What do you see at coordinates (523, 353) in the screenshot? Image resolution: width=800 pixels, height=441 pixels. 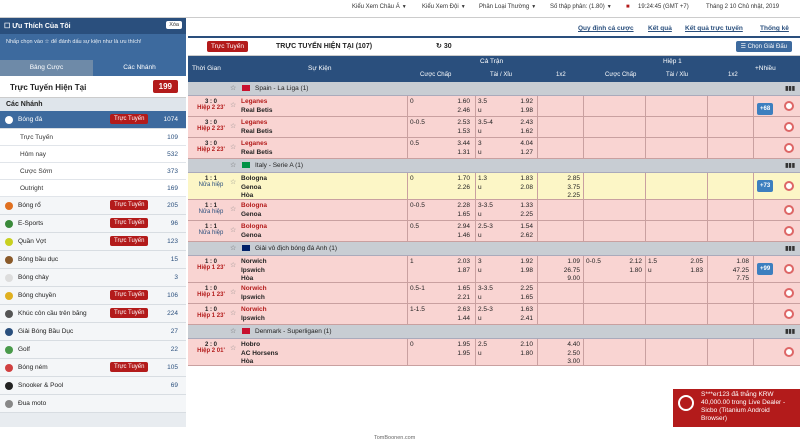 I see `under-odds: 1.80` at bounding box center [523, 353].